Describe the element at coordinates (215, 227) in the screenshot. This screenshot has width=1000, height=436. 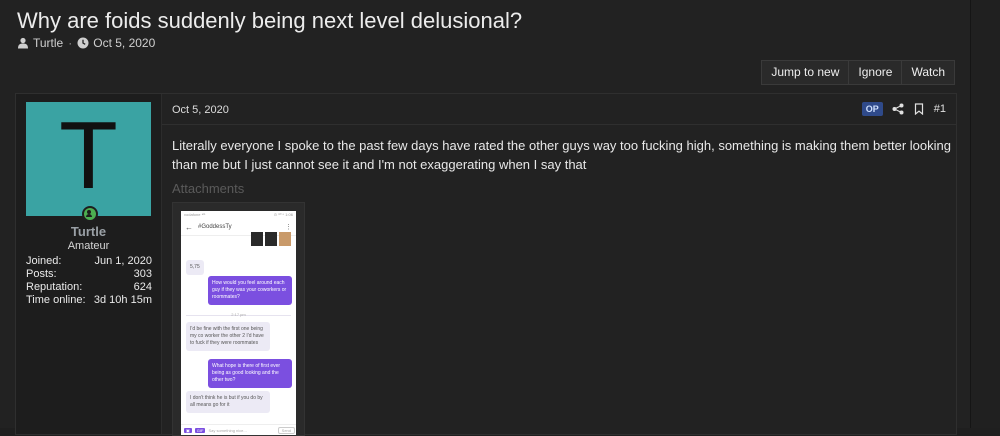
I see `chat-title: #GoddessTy` at that location.